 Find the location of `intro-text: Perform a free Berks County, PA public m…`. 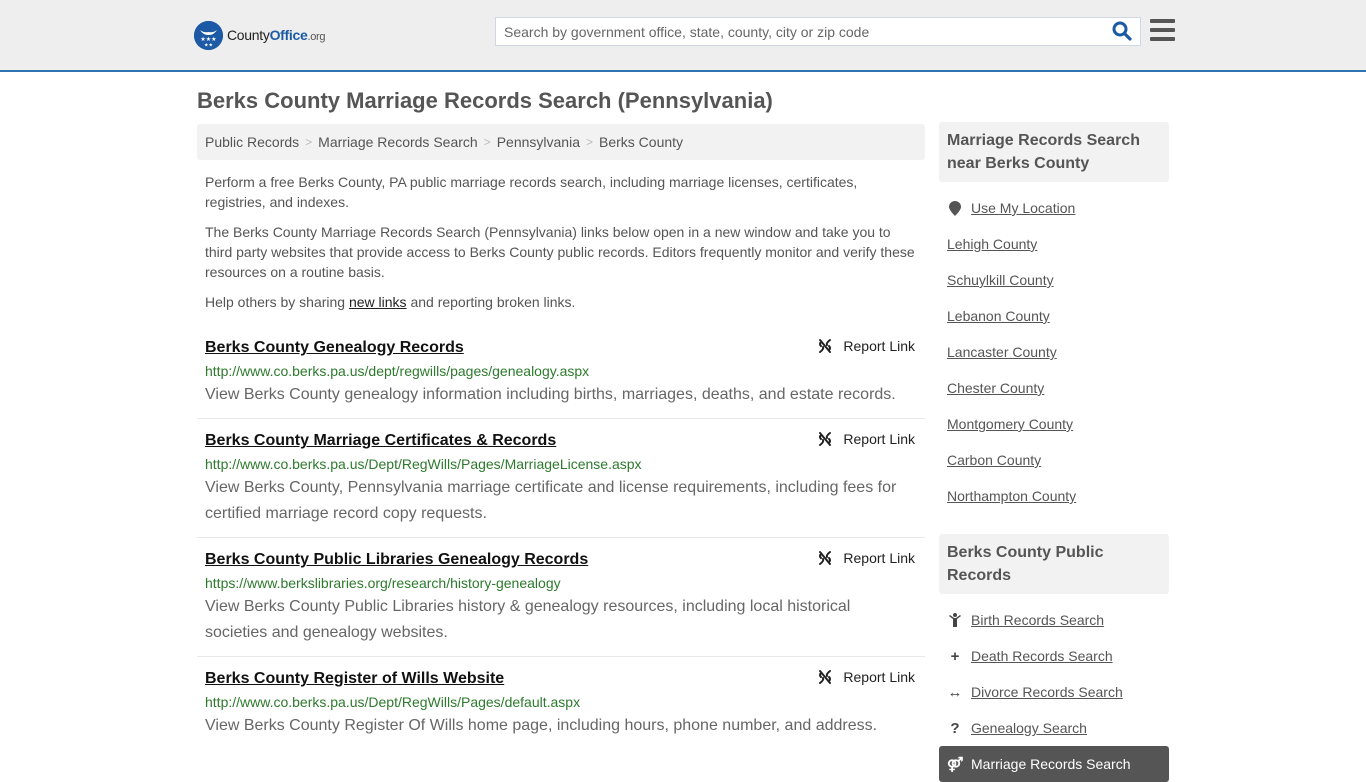

intro-text: Perform a free Berks County, PA public m… is located at coordinates (561, 242).